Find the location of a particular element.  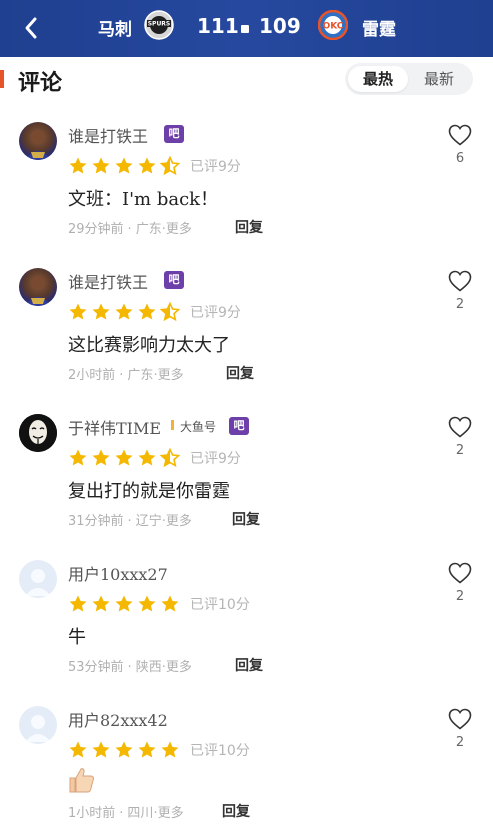

score-separator is located at coordinates (245, 29).